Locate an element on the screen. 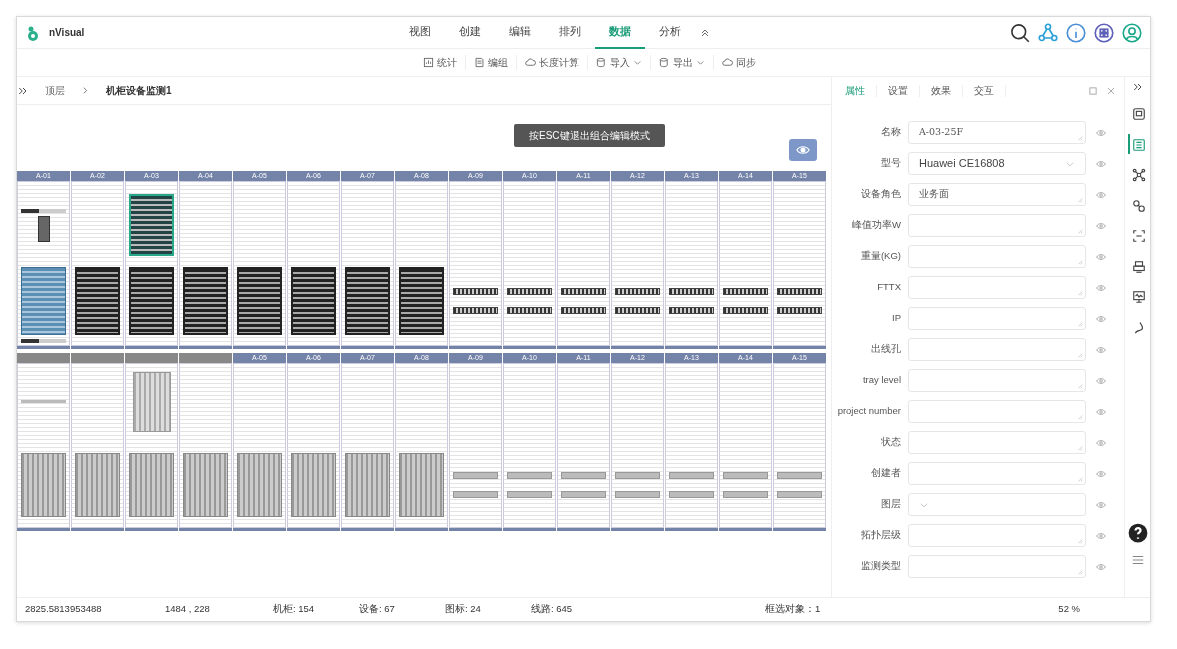  menu-tab: 分析 is located at coordinates (670, 32).